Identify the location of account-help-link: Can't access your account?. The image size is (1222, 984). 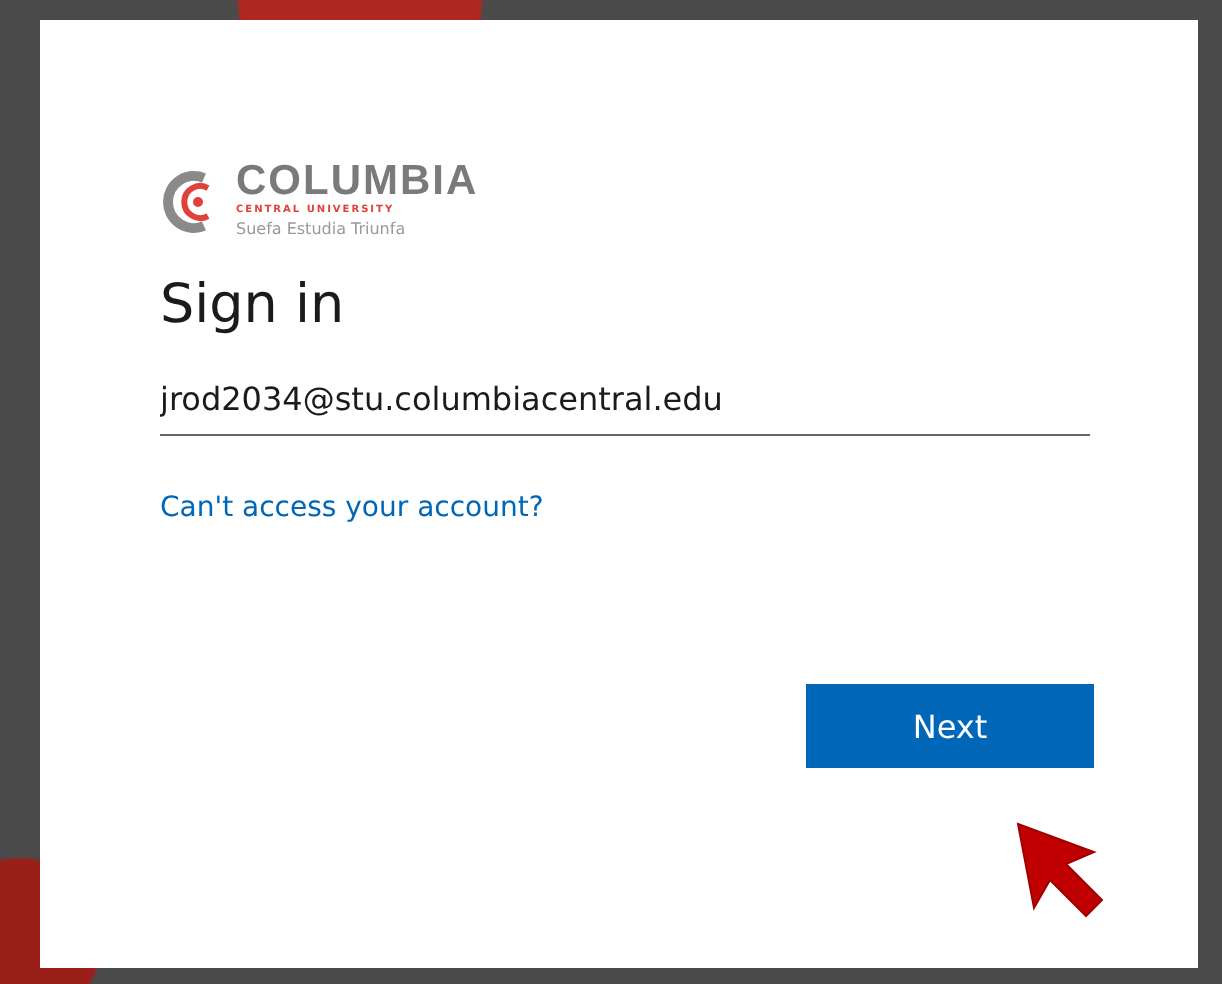
(352, 508).